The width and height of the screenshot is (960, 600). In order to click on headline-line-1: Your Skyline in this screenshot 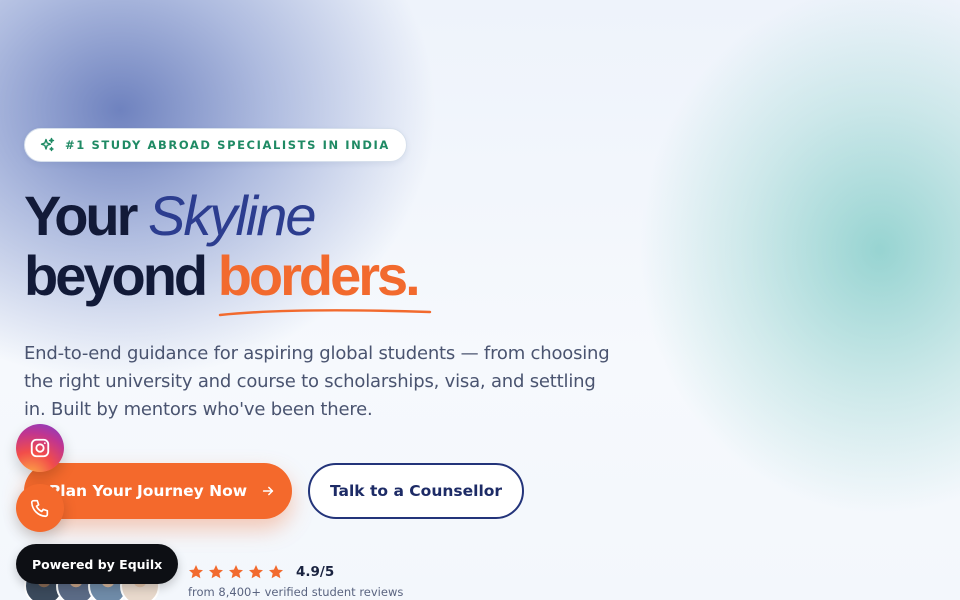, I will do `click(221, 216)`.